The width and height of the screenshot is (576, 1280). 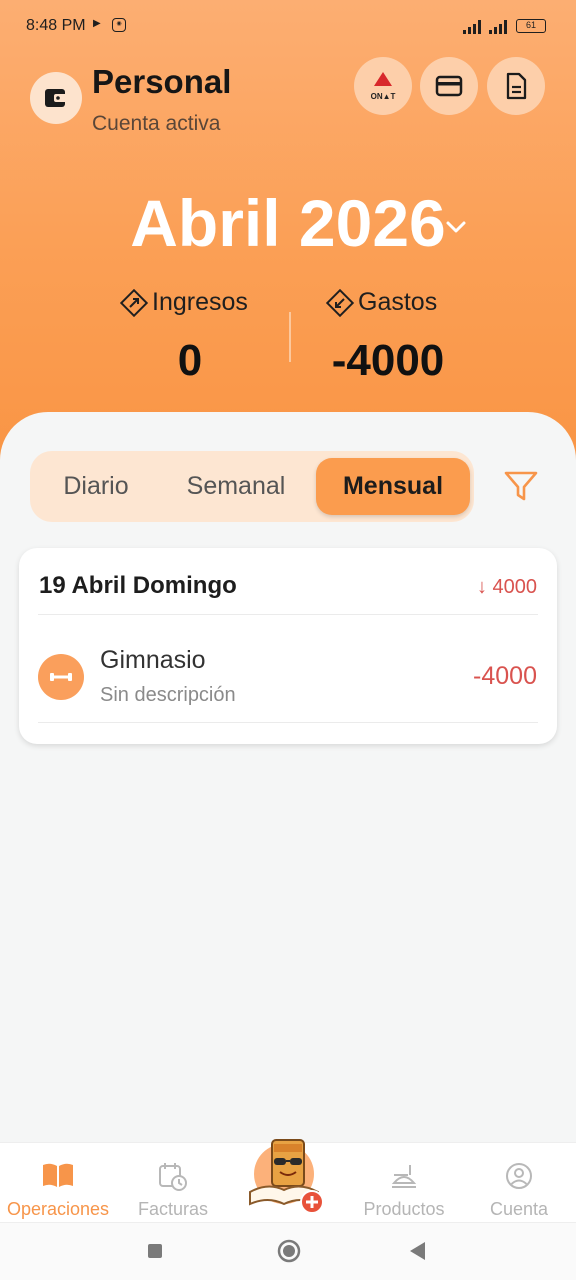 I want to click on day-date: 19 Abril Domingo, so click(x=138, y=585).